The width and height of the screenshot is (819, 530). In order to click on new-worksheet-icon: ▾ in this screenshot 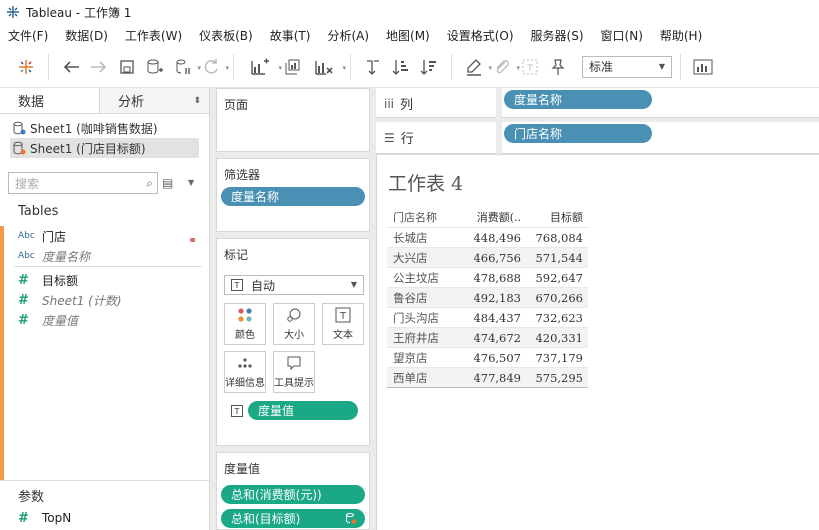, I will do `click(262, 67)`.